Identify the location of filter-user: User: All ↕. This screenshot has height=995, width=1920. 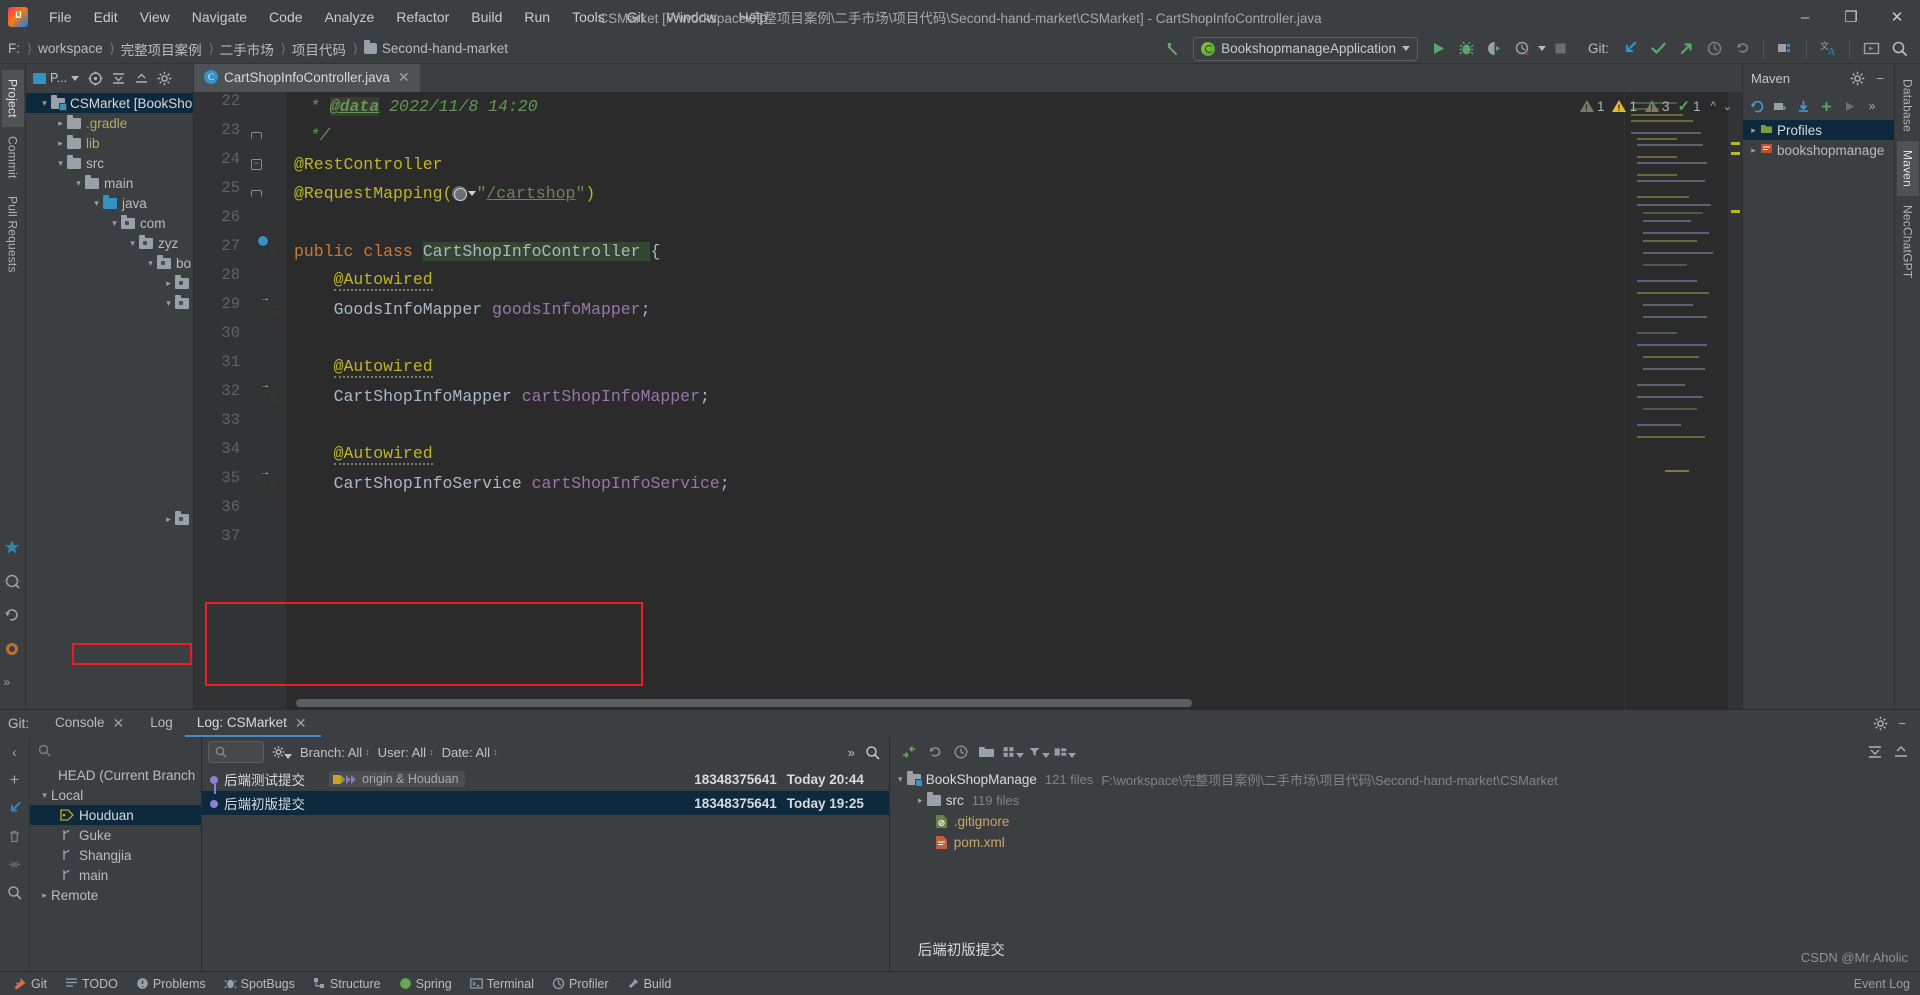
(406, 752).